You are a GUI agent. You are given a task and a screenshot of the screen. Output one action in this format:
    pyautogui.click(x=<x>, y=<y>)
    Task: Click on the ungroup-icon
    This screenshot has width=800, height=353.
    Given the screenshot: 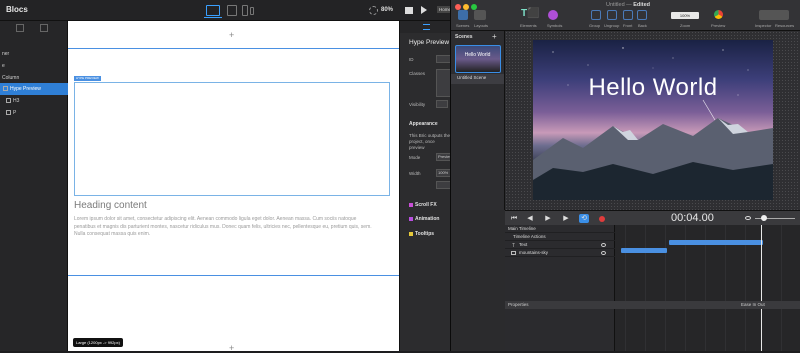 What is the action you would take?
    pyautogui.click(x=612, y=15)
    